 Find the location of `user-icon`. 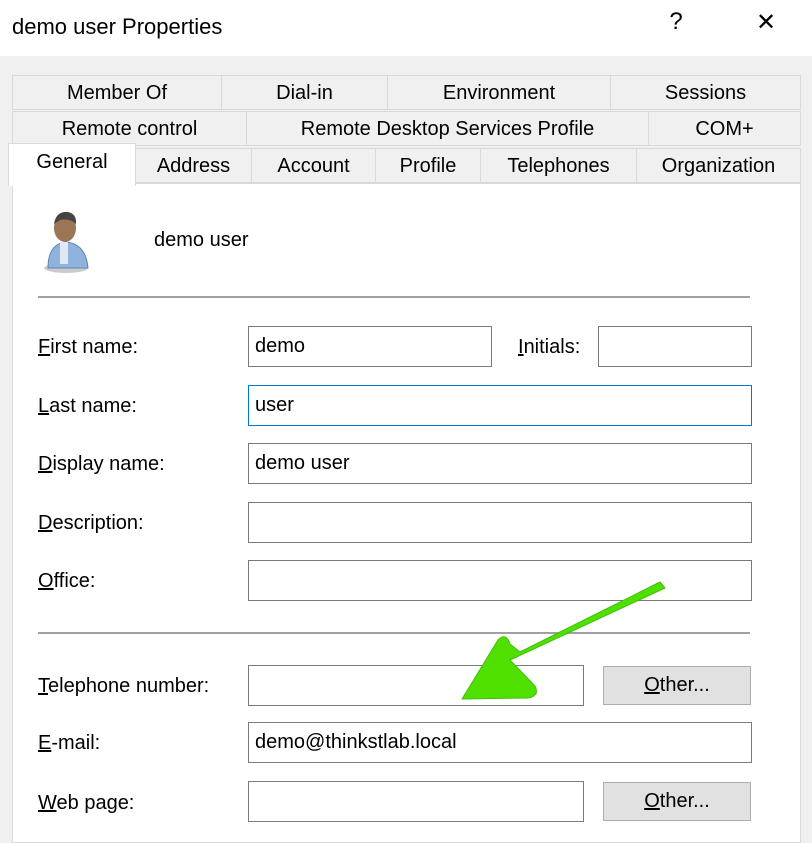

user-icon is located at coordinates (66, 242).